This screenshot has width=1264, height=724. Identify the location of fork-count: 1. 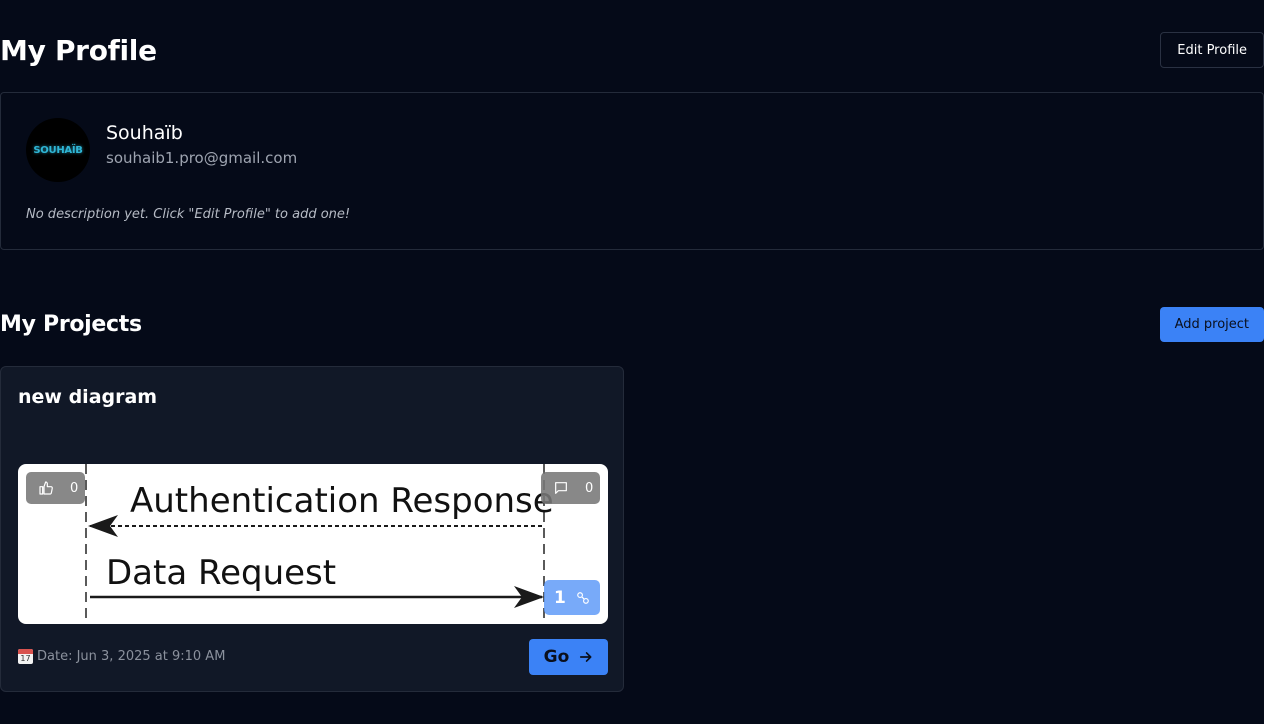
(560, 597).